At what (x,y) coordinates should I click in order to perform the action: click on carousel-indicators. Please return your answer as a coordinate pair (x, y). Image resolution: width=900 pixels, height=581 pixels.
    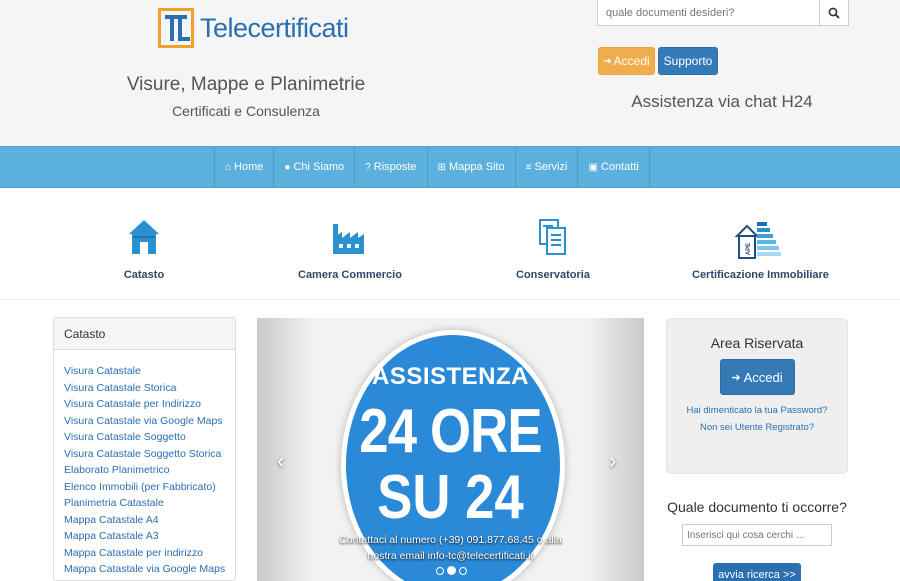
    Looking at the image, I should click on (451, 570).